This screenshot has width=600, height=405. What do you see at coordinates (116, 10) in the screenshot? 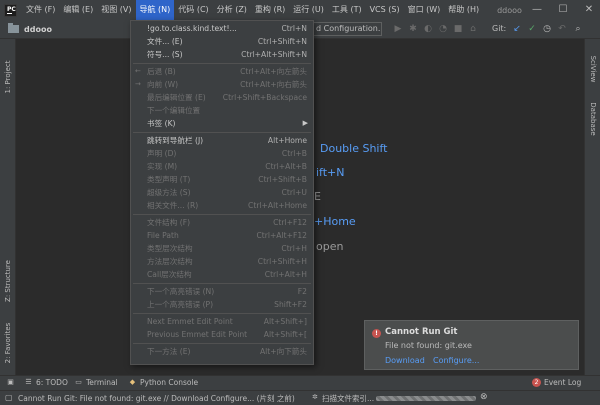
I see `menu-view: 视图 (V)` at bounding box center [116, 10].